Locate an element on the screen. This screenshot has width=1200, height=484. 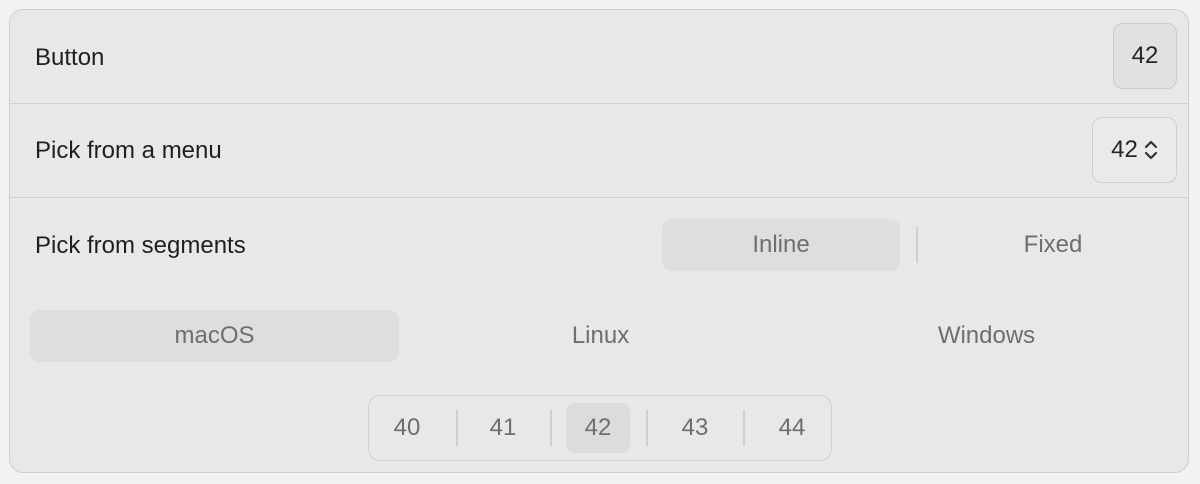
segment-number-label: 41 is located at coordinates (503, 427).